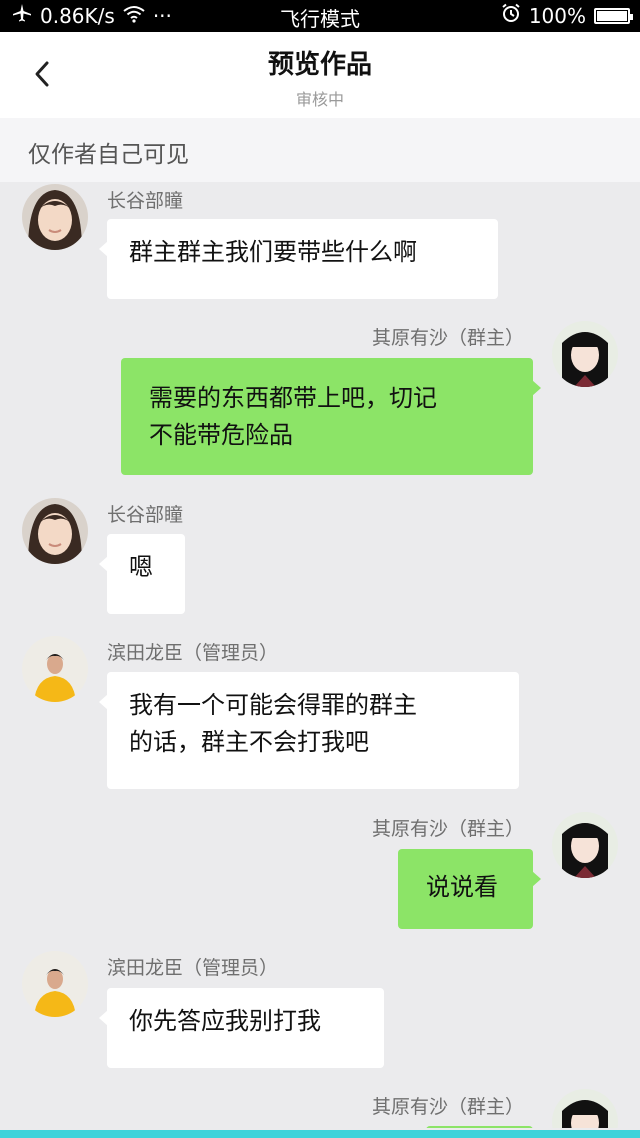 The height and width of the screenshot is (1138, 640). Describe the element at coordinates (331, 416) in the screenshot. I see `message-bubble: 需要的东西都带上吧，切记 不能带危险品` at that location.